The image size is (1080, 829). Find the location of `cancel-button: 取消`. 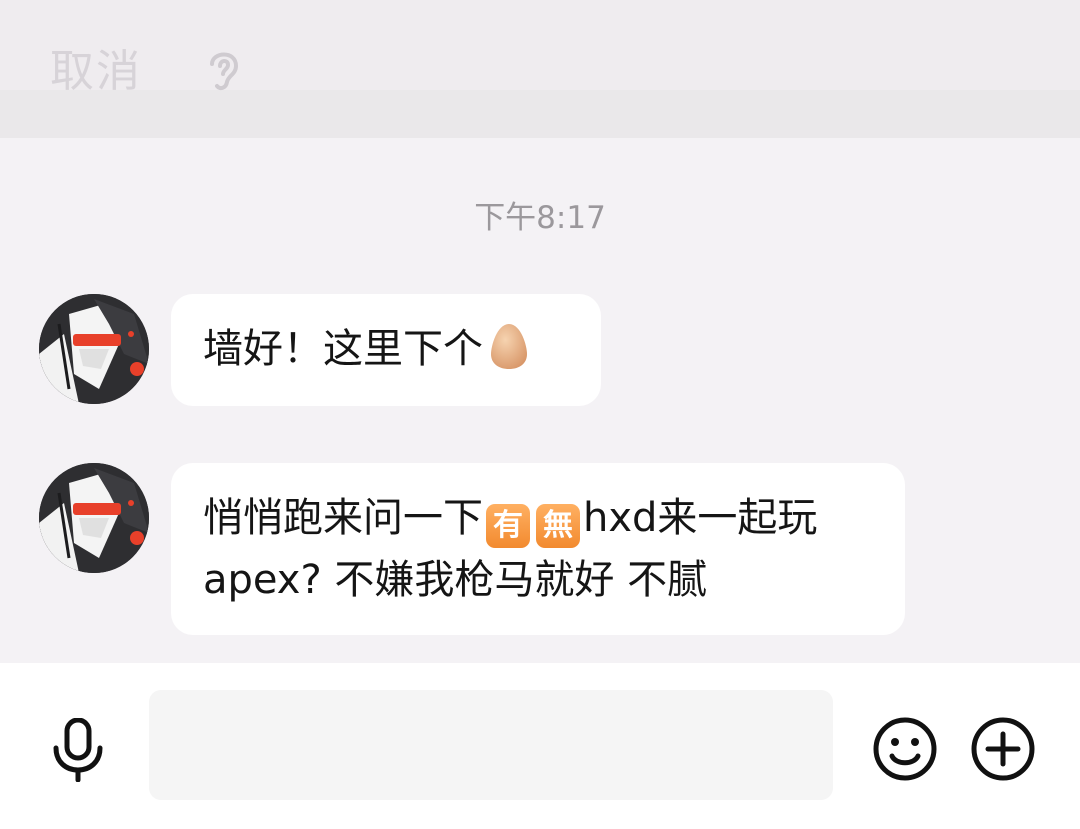

cancel-button: 取消 is located at coordinates (96, 72).